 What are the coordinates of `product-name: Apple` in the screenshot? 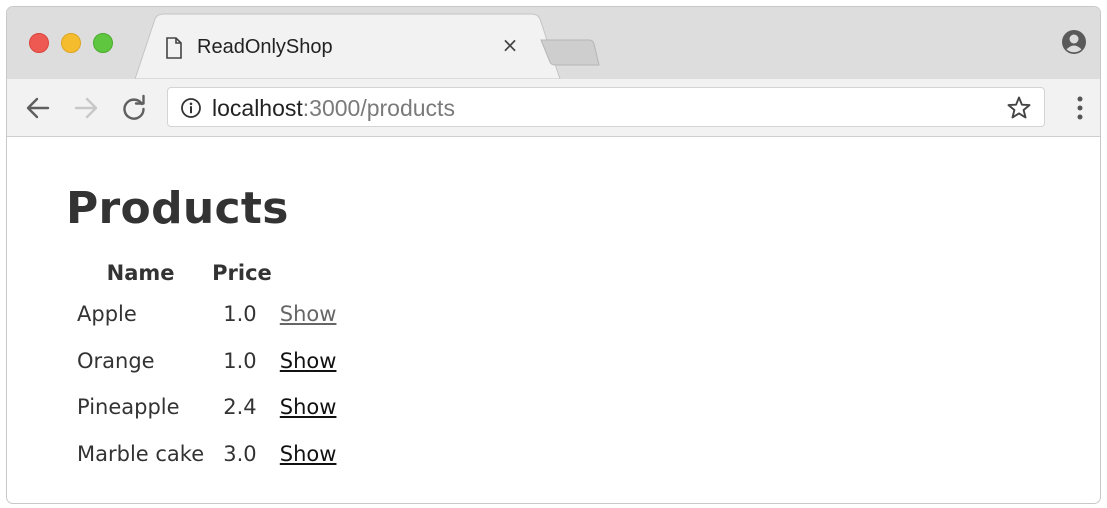 It's located at (107, 314).